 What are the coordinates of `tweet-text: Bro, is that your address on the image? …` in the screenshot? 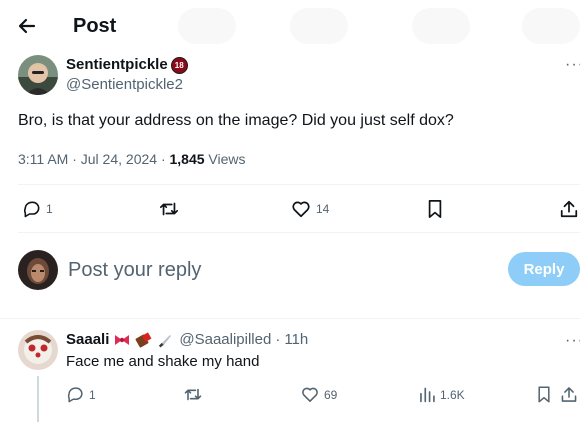 It's located at (236, 120).